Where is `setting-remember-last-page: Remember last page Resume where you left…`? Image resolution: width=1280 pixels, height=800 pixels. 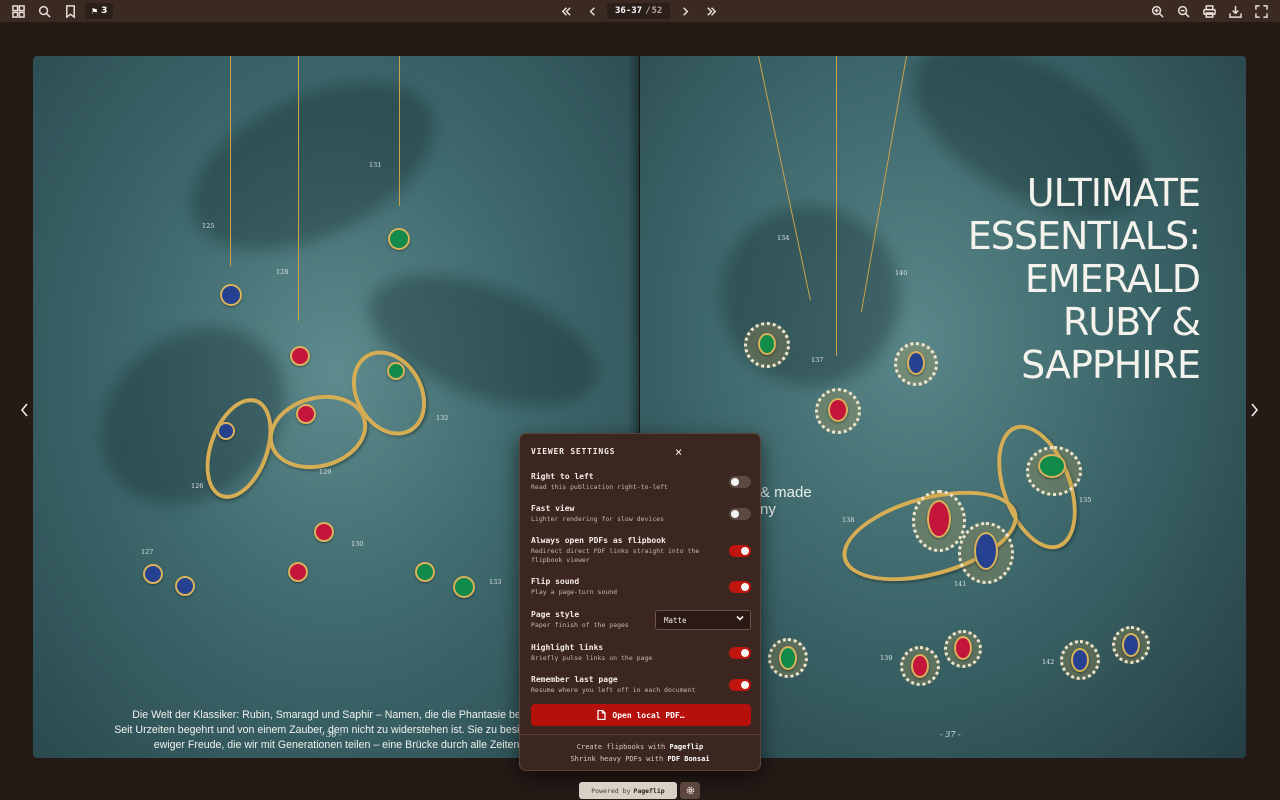 setting-remember-last-page: Remember last page Resume where you left… is located at coordinates (641, 685).